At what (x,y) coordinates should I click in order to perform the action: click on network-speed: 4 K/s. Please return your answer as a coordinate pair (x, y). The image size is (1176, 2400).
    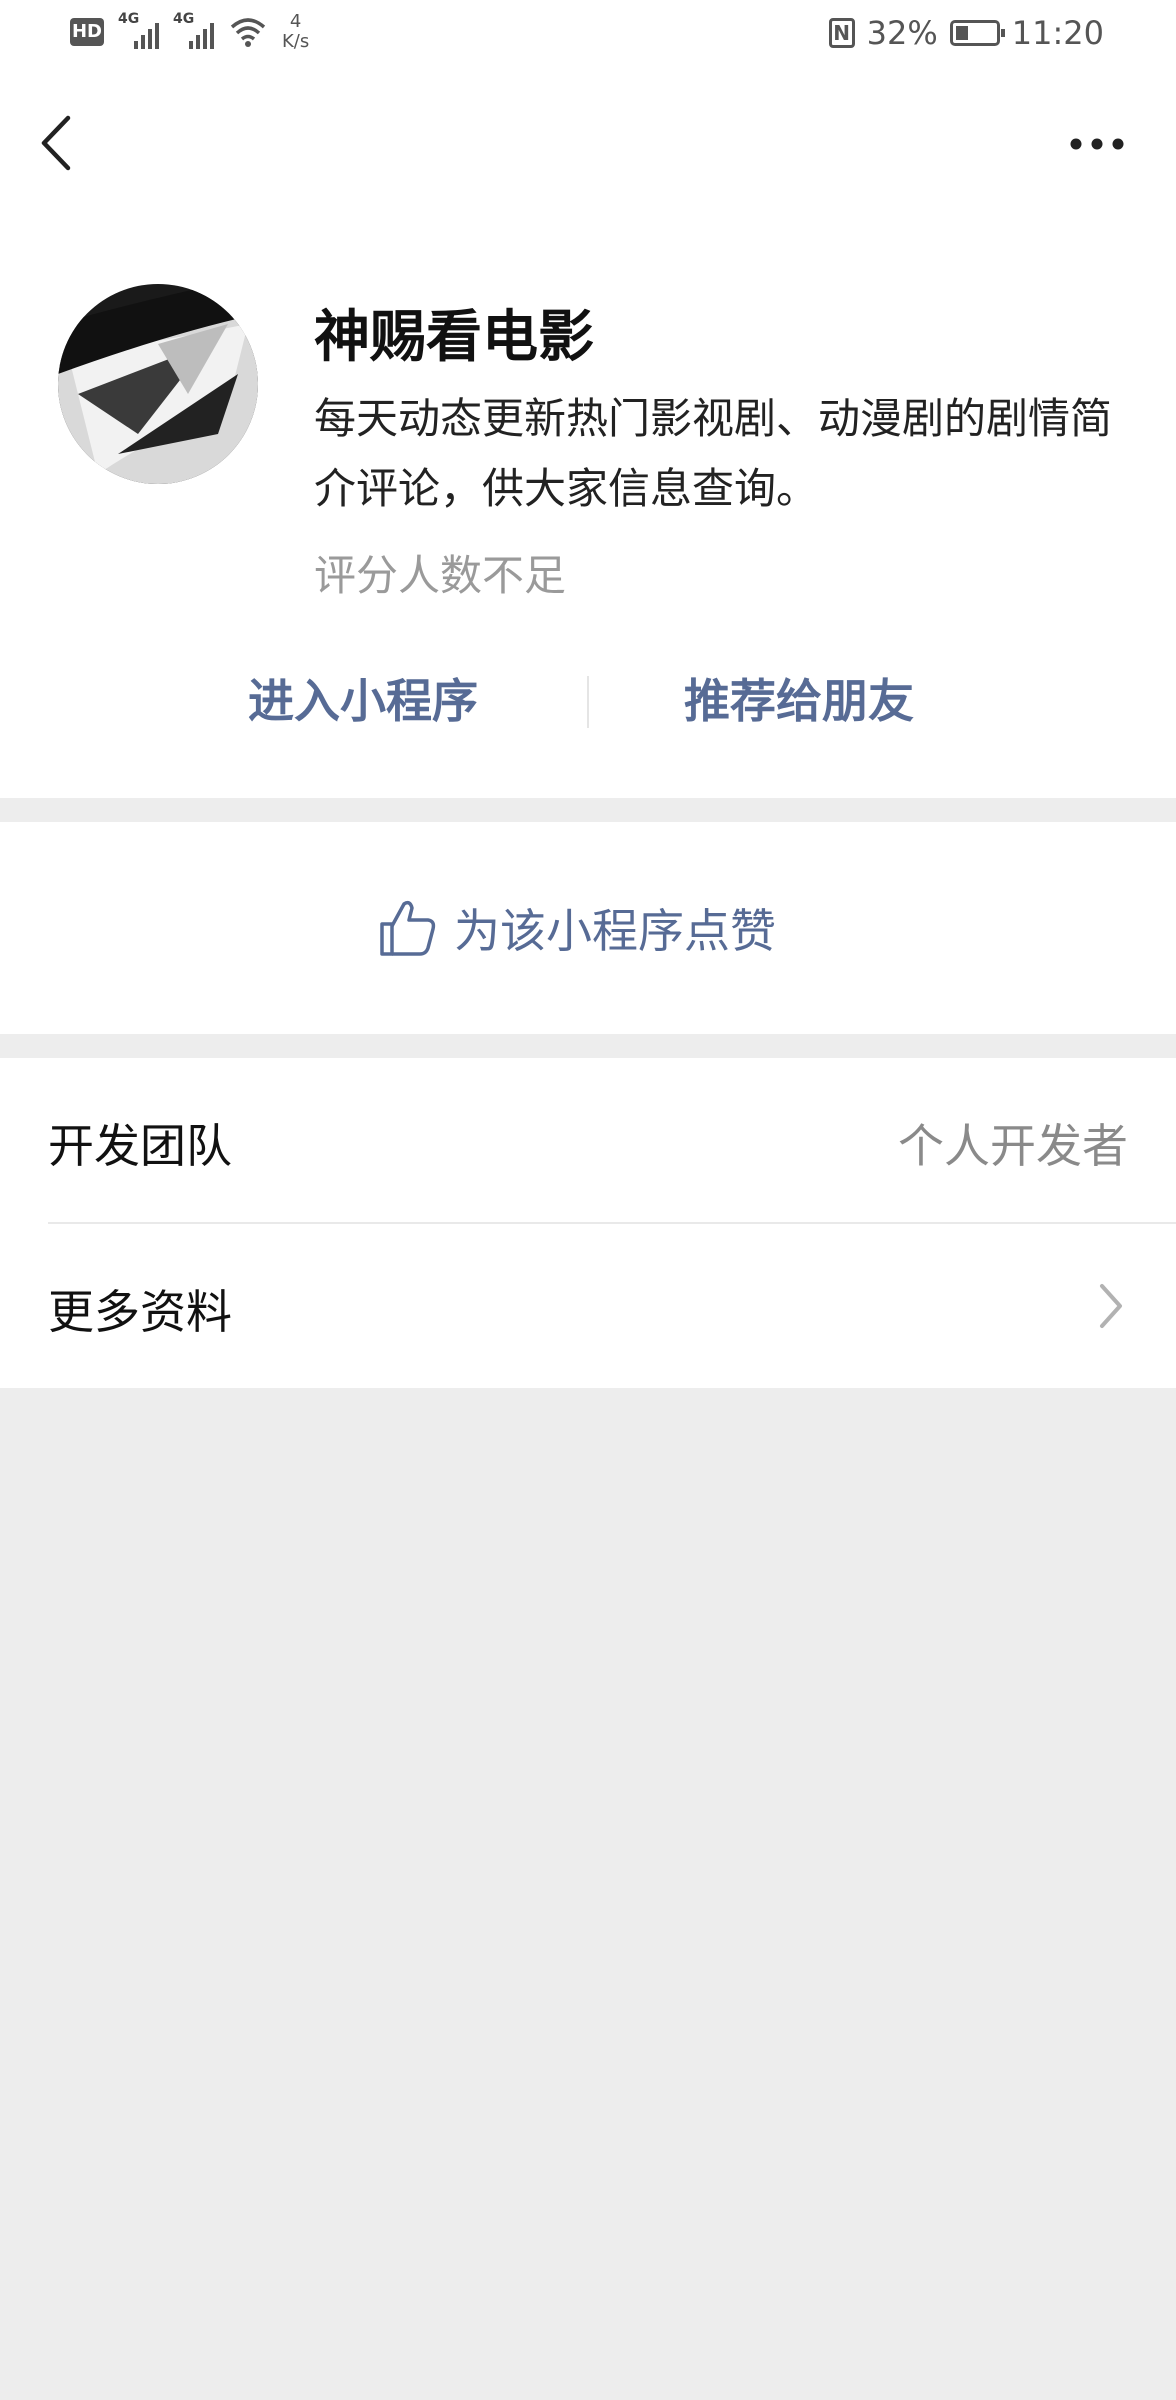
    Looking at the image, I should click on (295, 32).